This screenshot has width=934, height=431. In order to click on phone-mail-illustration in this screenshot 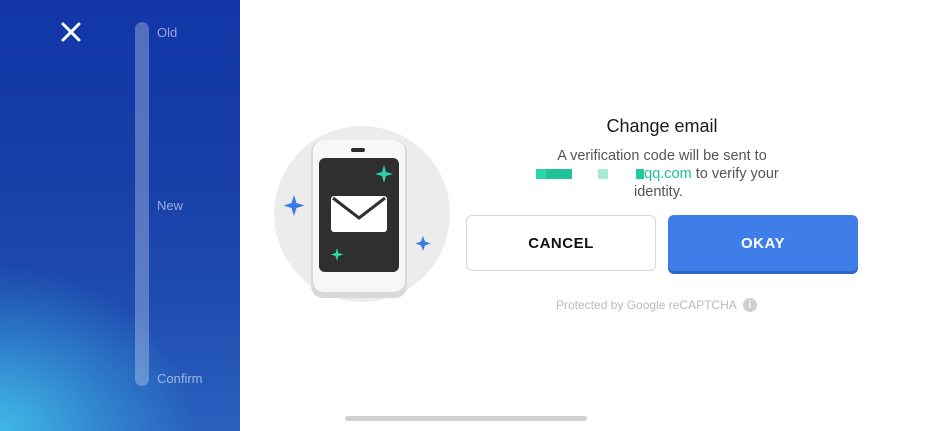, I will do `click(360, 214)`.